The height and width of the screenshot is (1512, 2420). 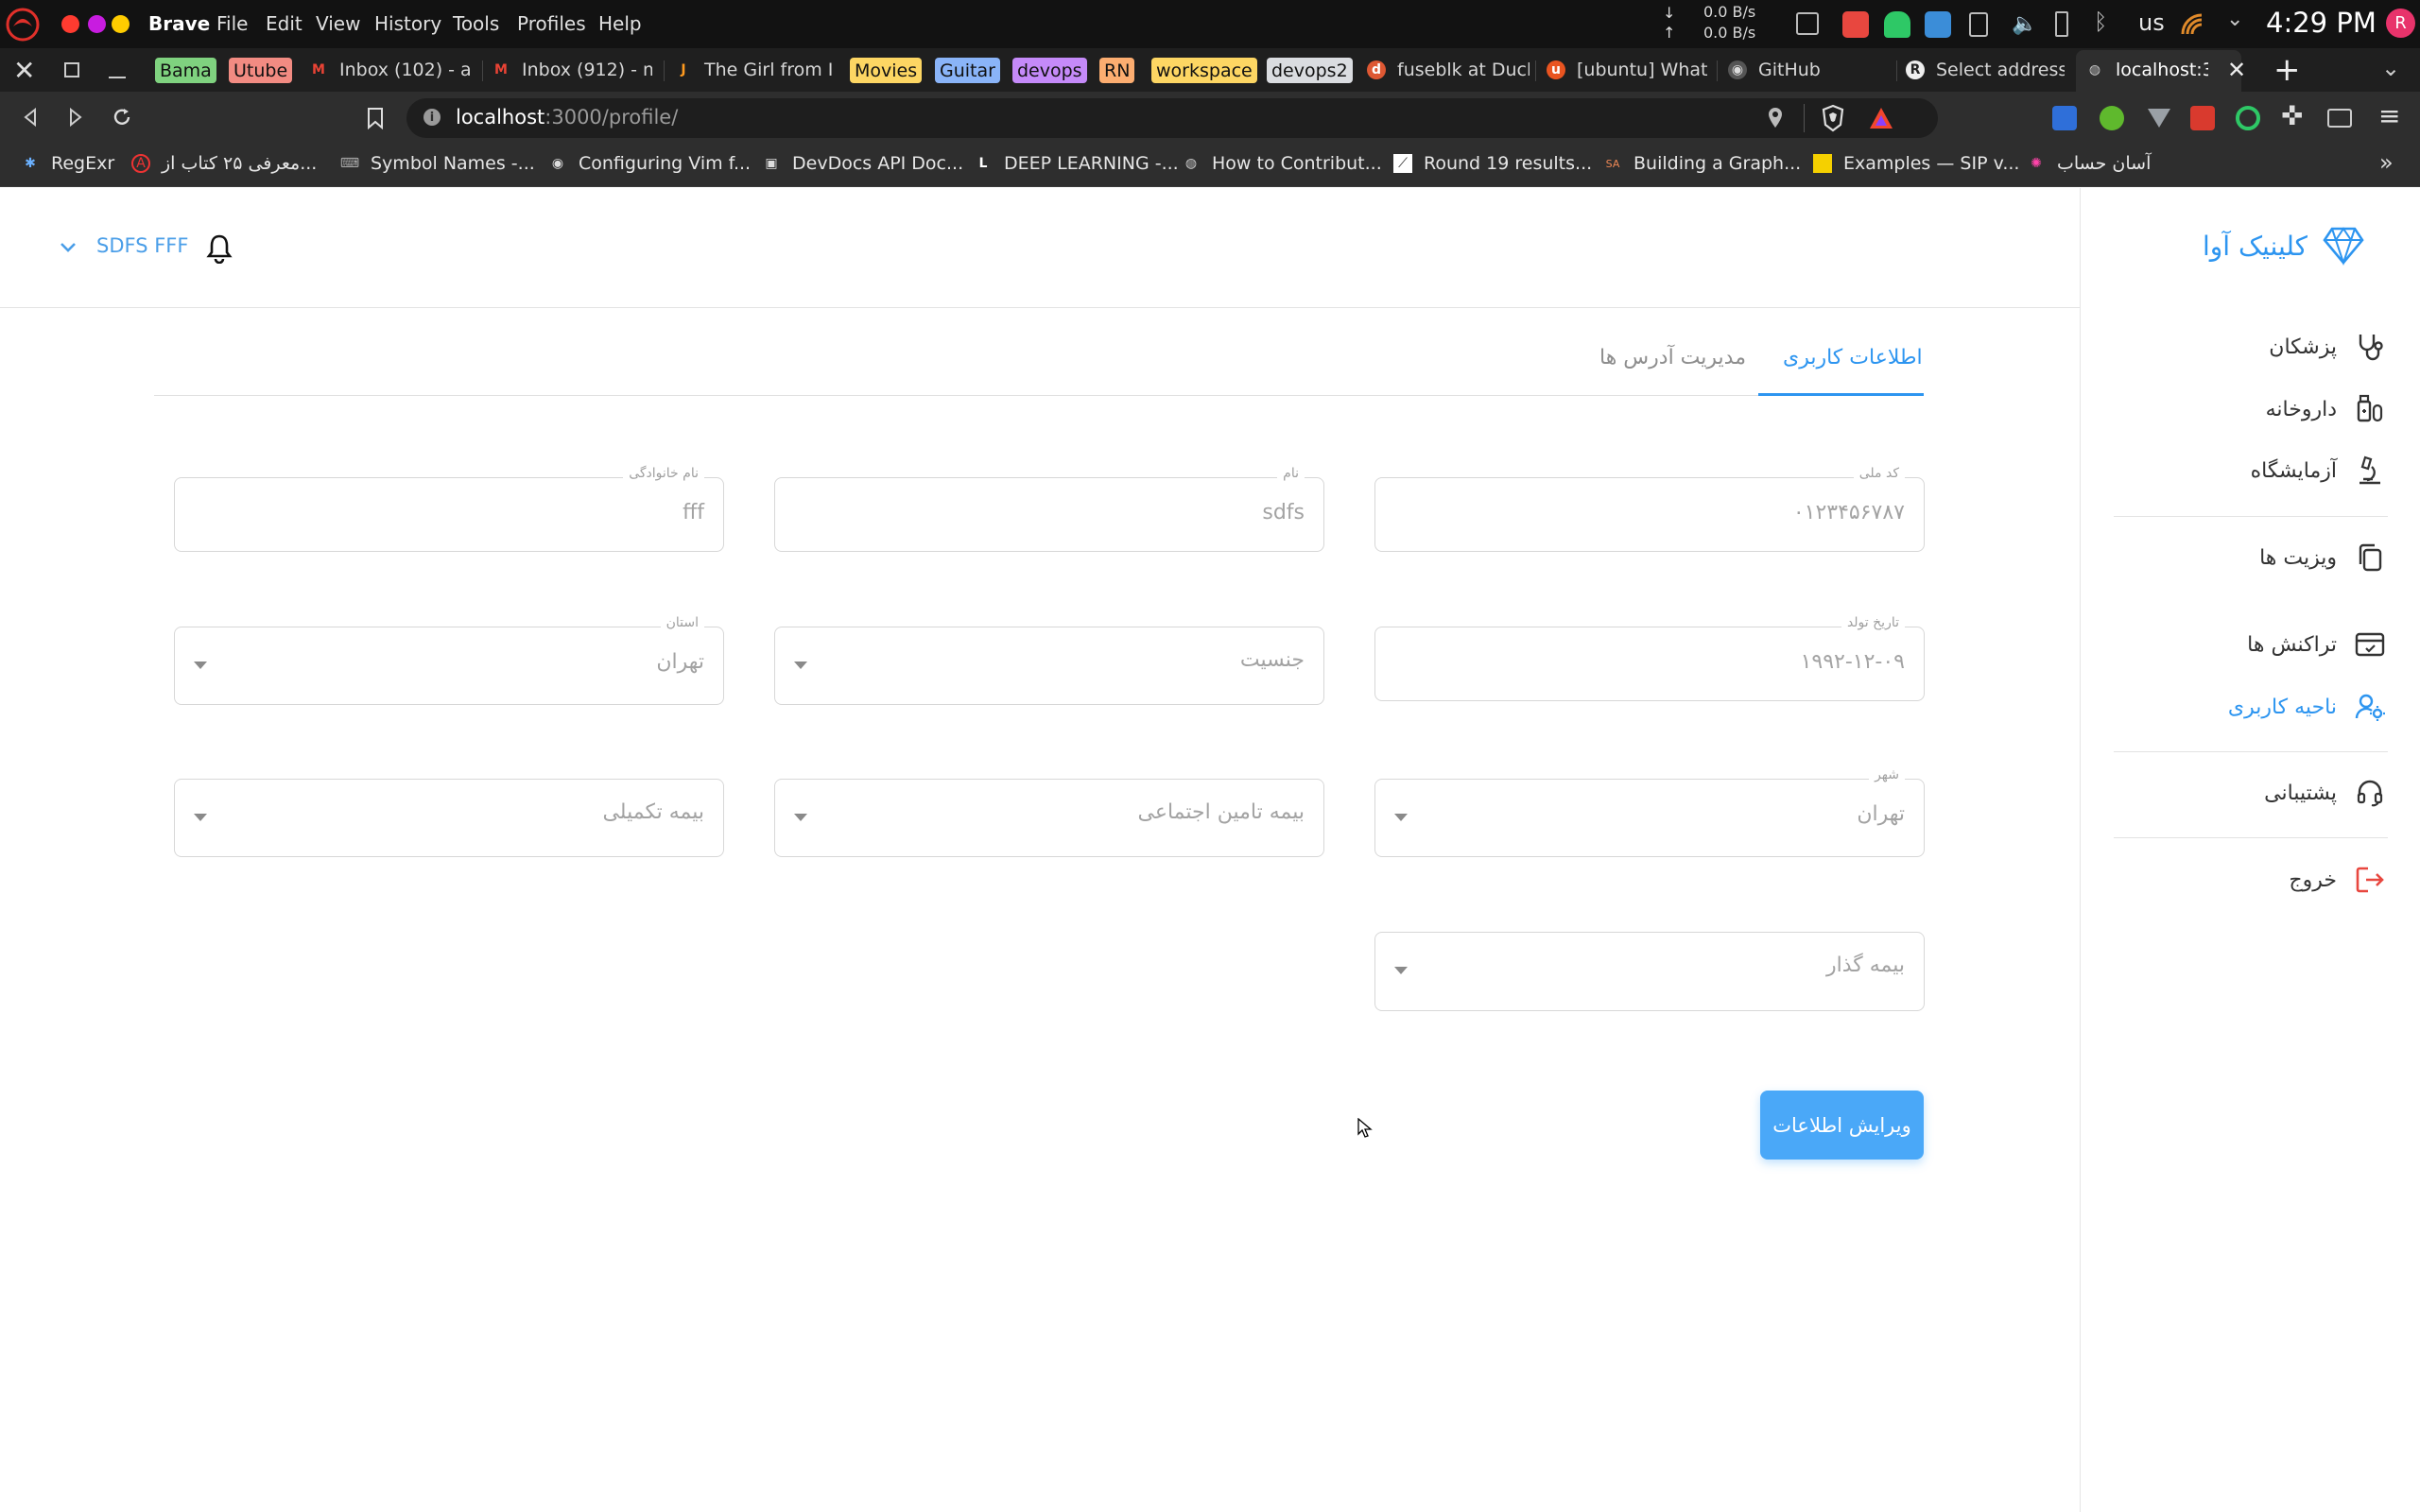 I want to click on bitwarden-extension-icon, so click(x=2064, y=118).